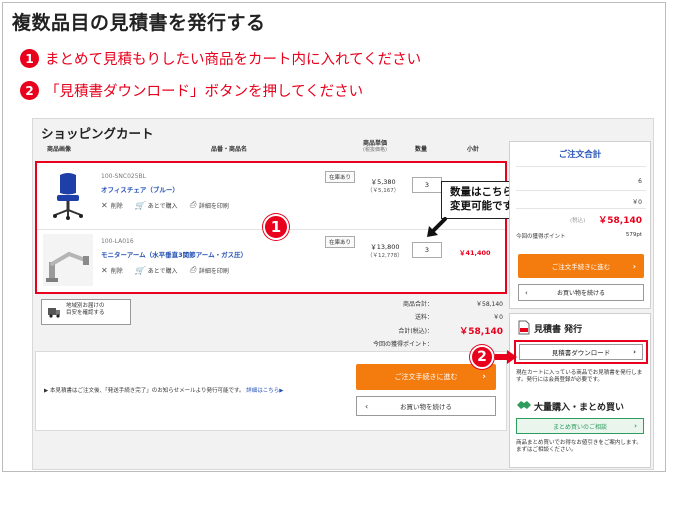 This screenshot has height=512, width=700. Describe the element at coordinates (385, 247) in the screenshot. I see `price-incl: ￥13,800` at that location.